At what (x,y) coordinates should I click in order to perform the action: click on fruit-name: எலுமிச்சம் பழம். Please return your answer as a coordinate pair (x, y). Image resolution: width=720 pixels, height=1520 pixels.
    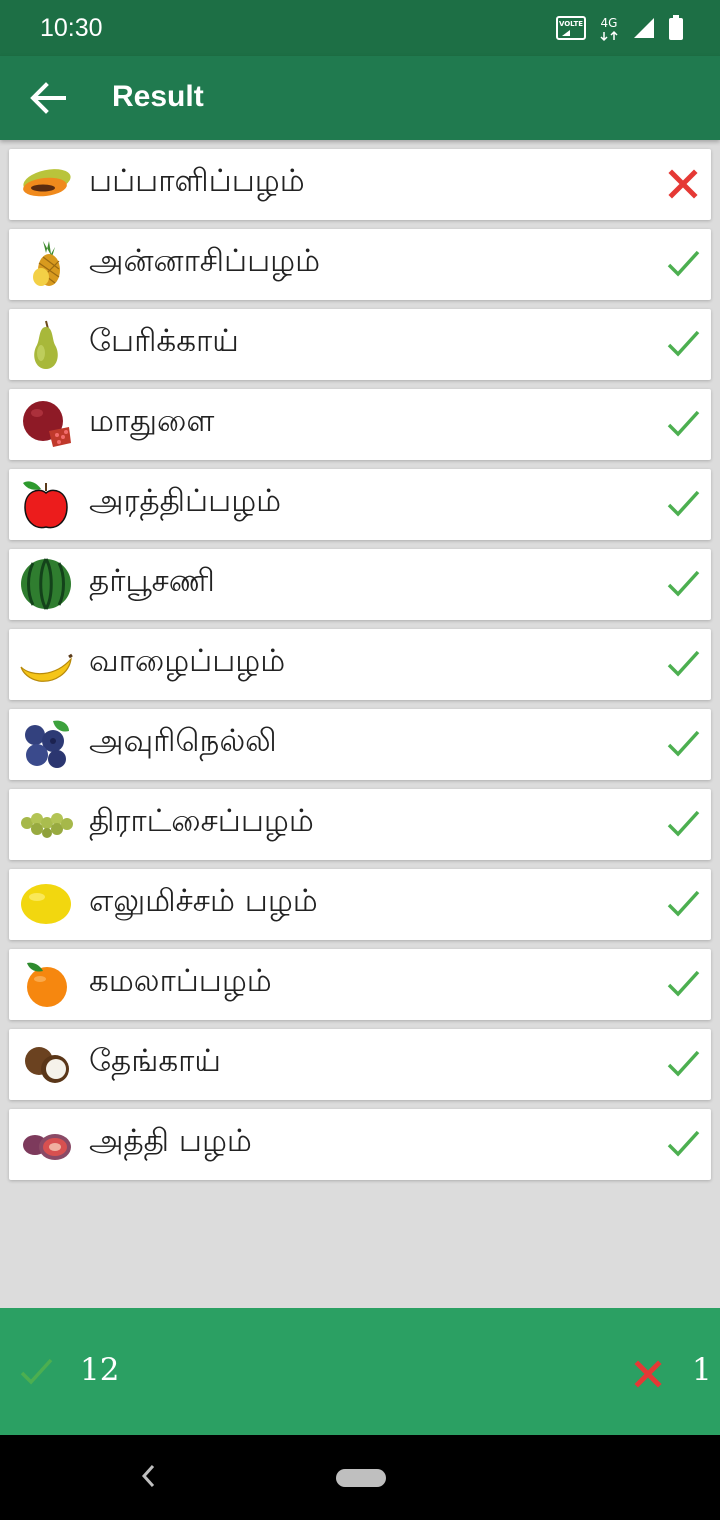
    Looking at the image, I should click on (203, 901).